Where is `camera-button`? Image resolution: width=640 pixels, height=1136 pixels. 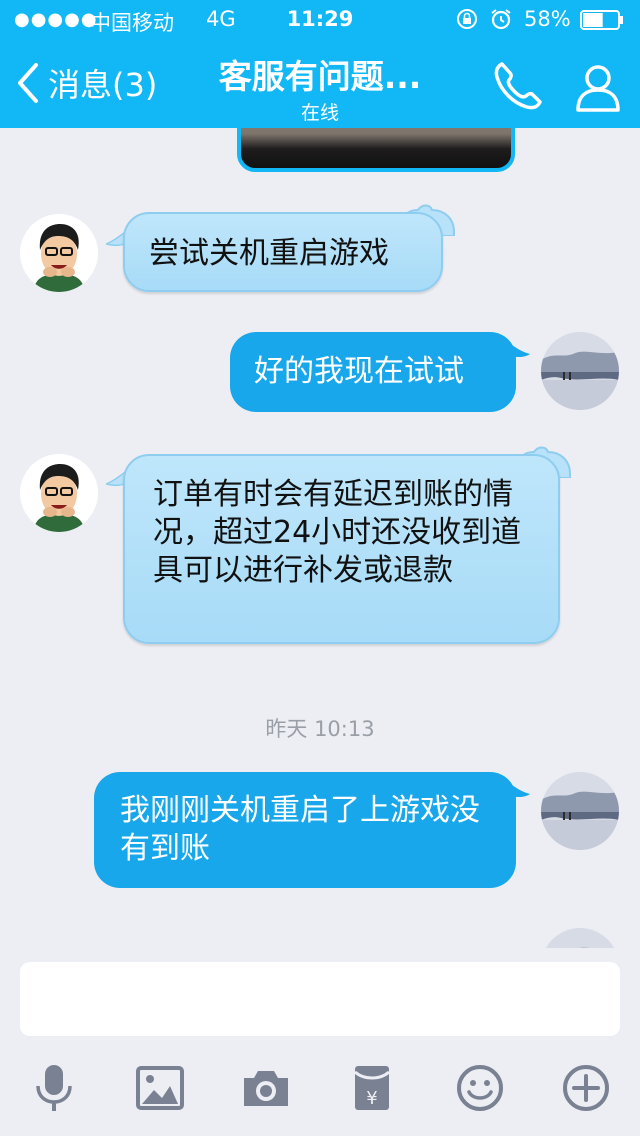 camera-button is located at coordinates (266, 1088).